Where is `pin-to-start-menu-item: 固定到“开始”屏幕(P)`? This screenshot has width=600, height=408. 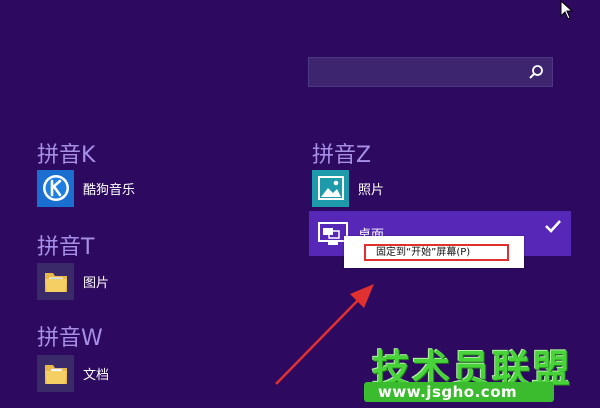 pin-to-start-menu-item: 固定到“开始”屏幕(P) is located at coordinates (436, 252).